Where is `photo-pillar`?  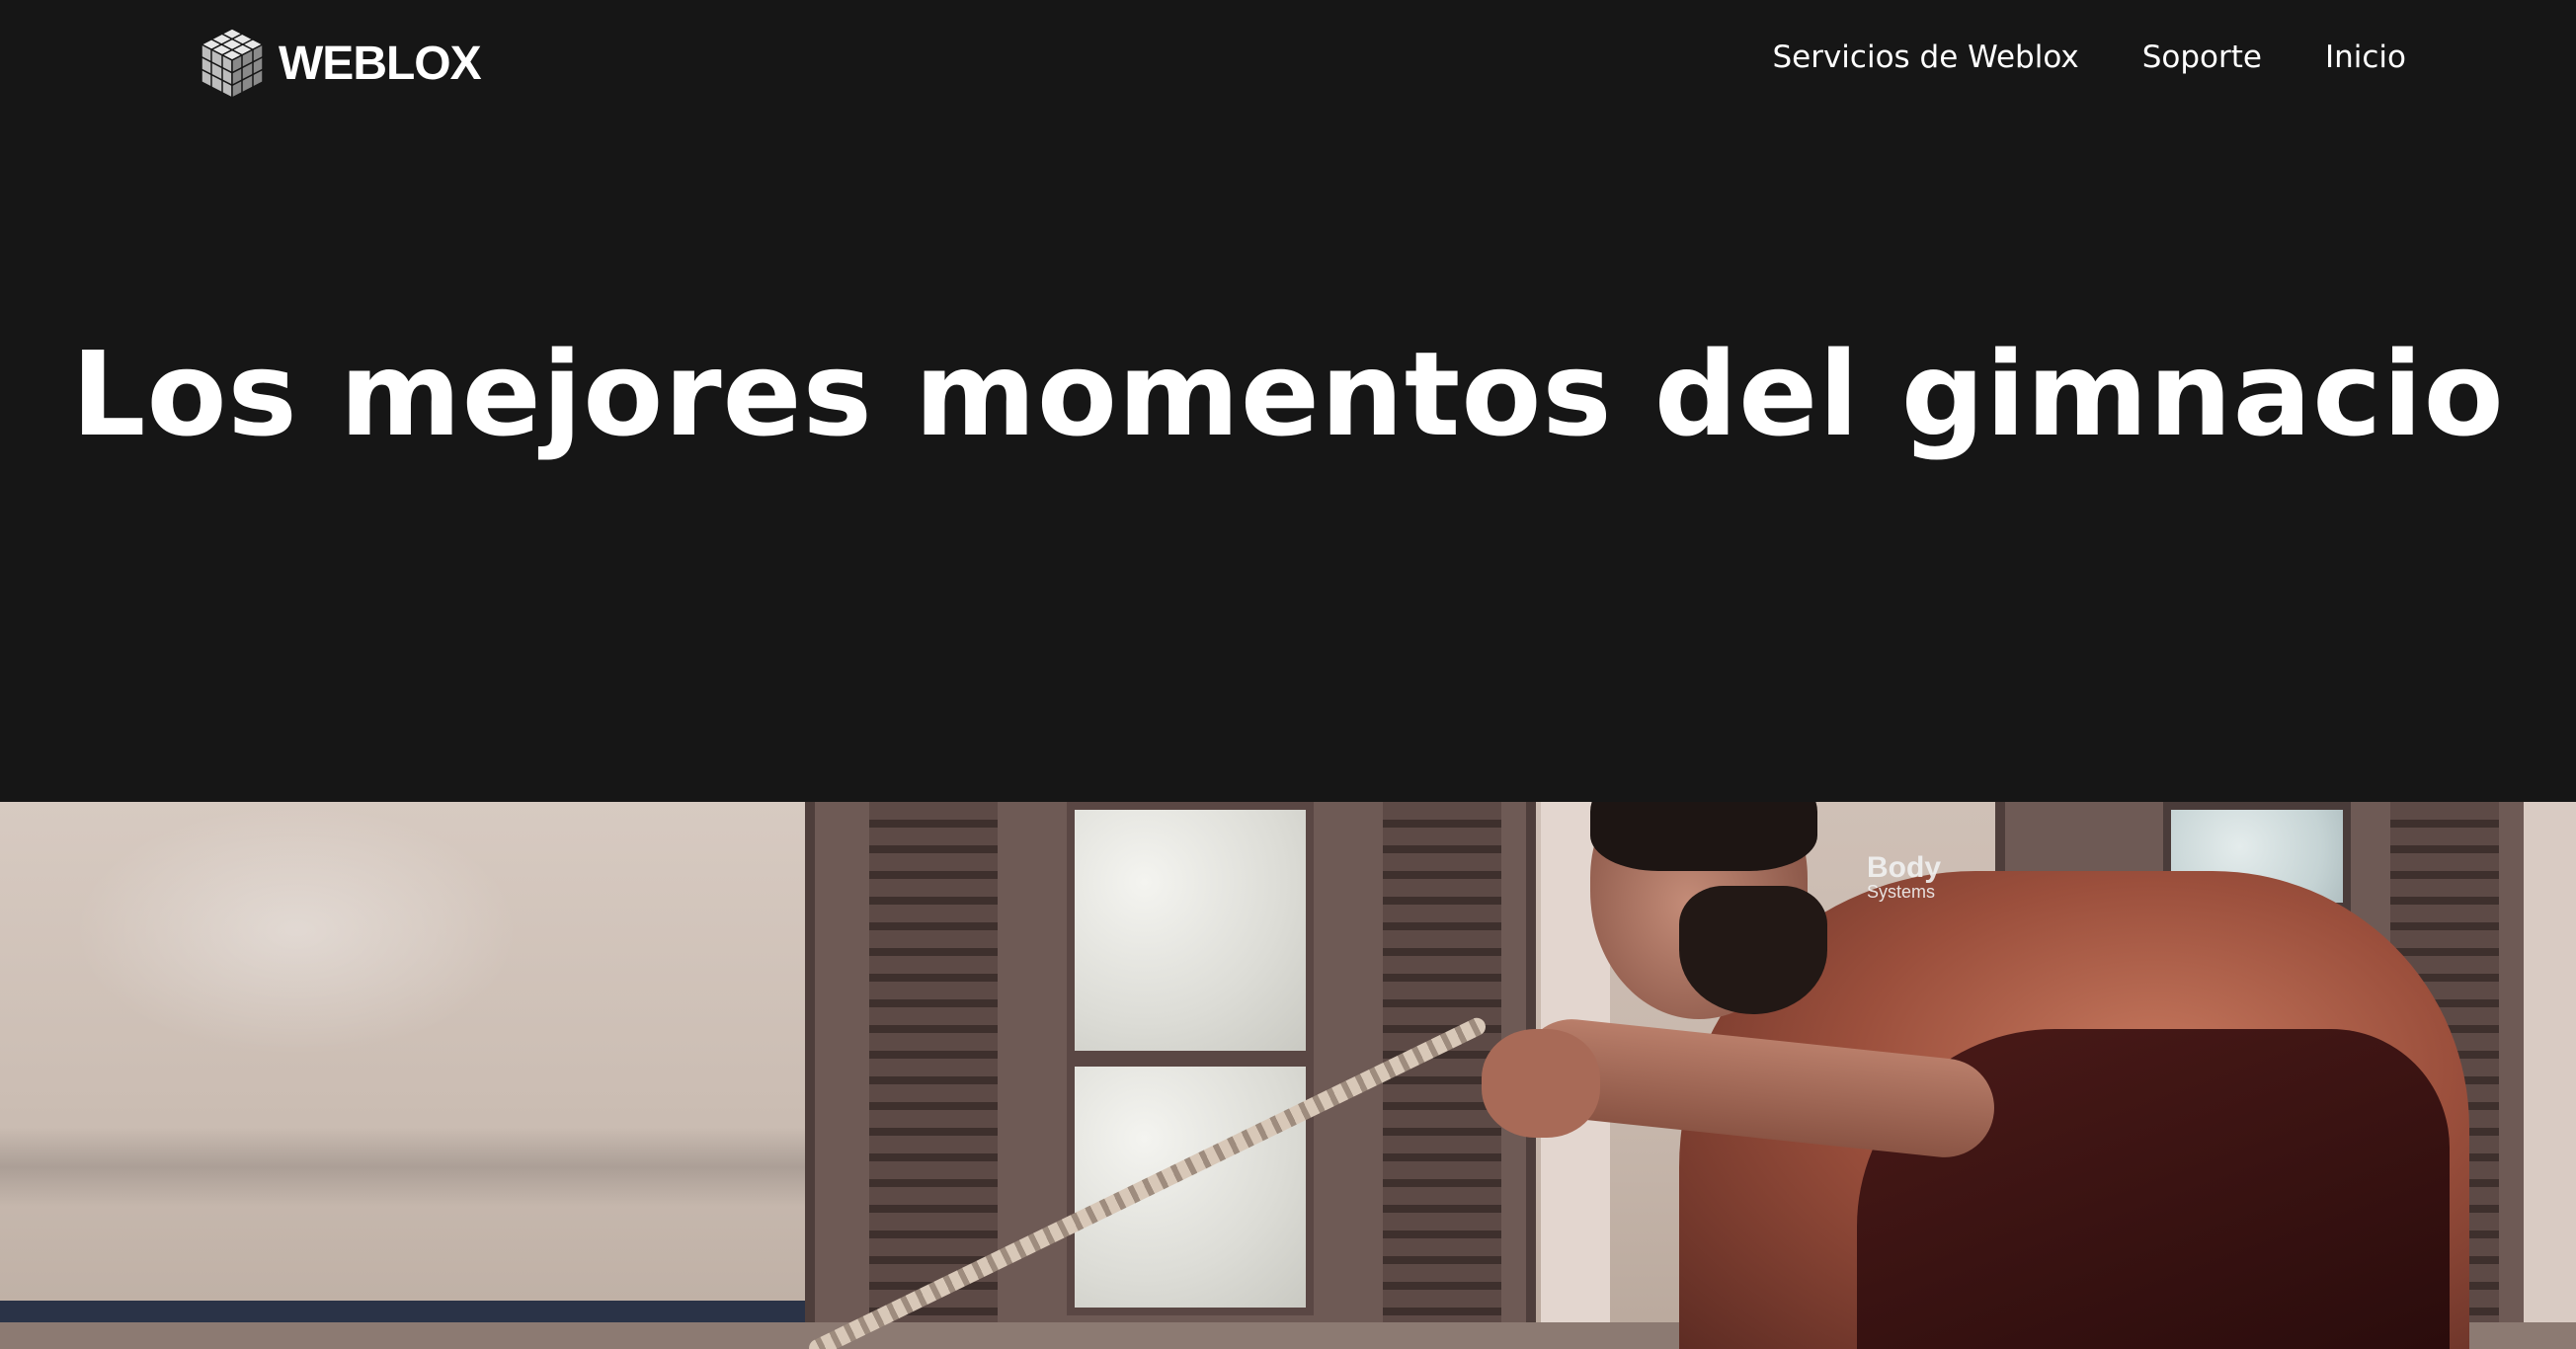 photo-pillar is located at coordinates (2550, 1075).